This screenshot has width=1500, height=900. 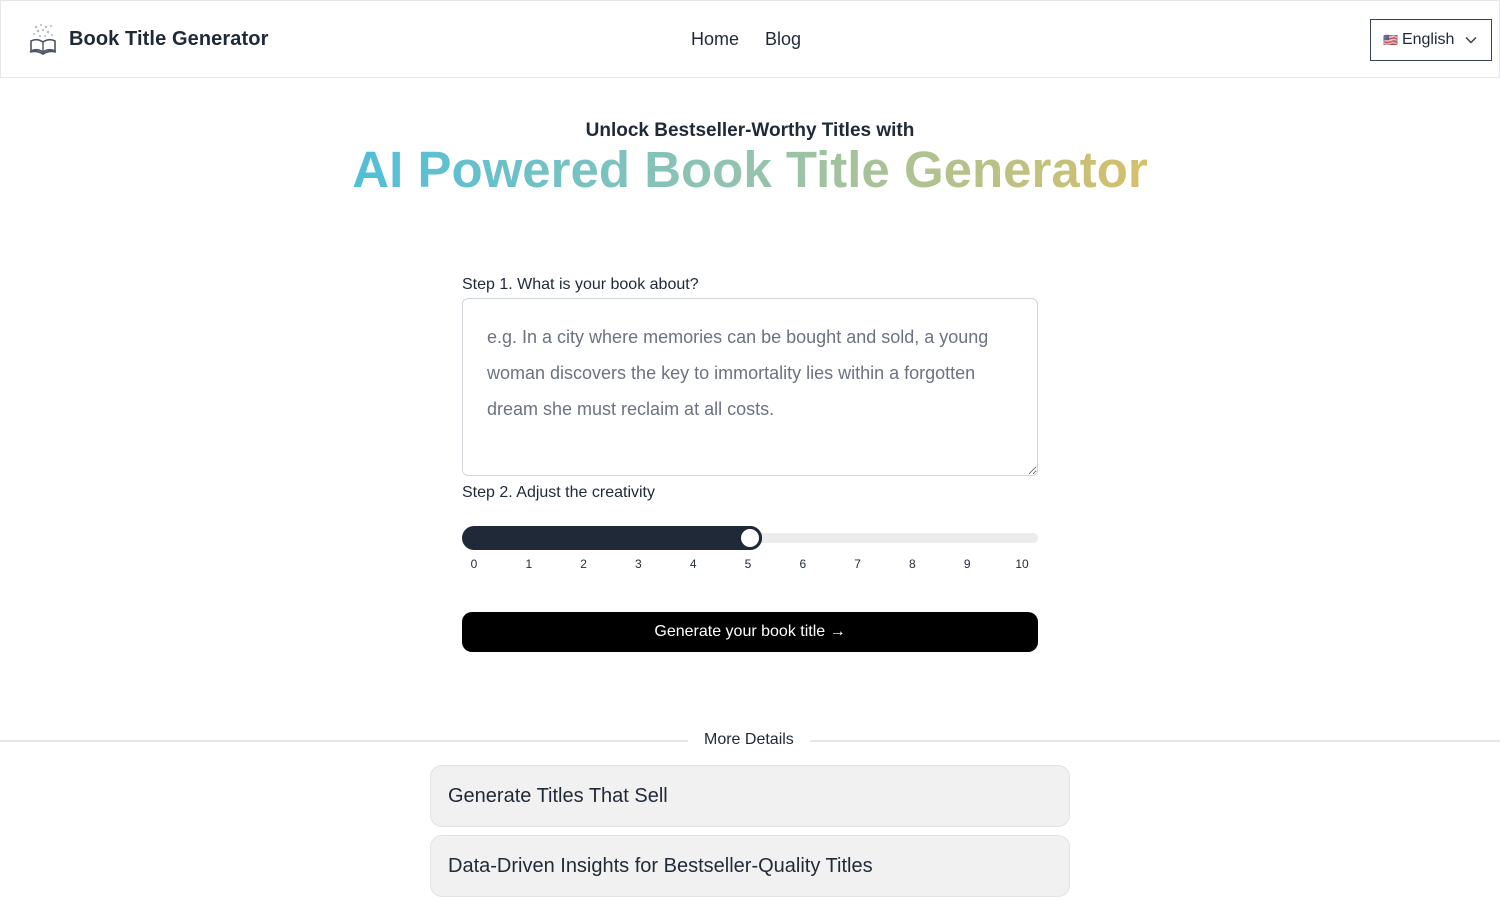 I want to click on brand-name: Book Title Generator, so click(x=169, y=38).